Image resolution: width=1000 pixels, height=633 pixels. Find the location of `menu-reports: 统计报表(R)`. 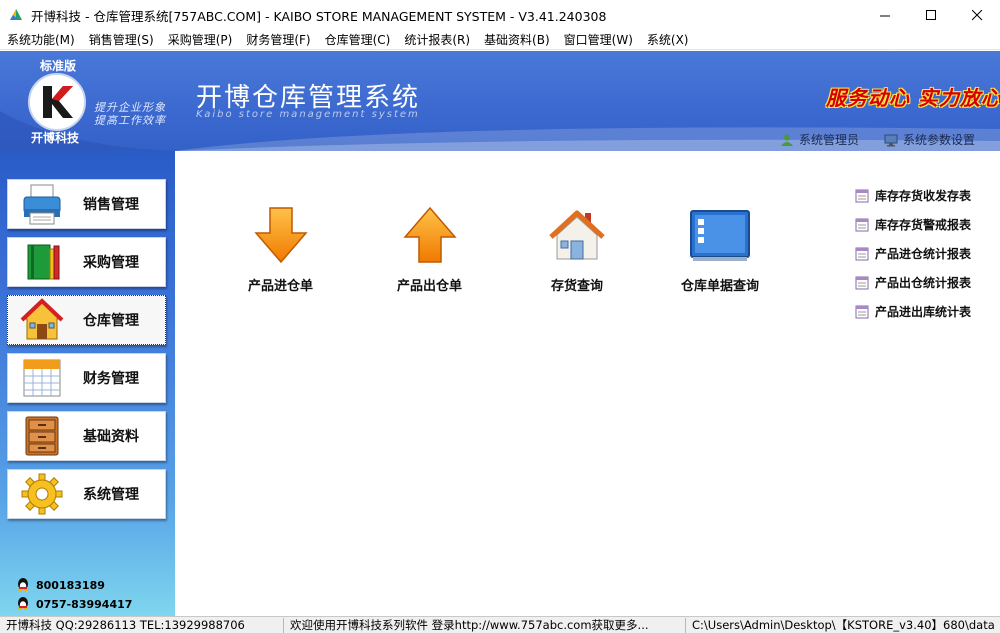

menu-reports: 统计报表(R) is located at coordinates (437, 39).